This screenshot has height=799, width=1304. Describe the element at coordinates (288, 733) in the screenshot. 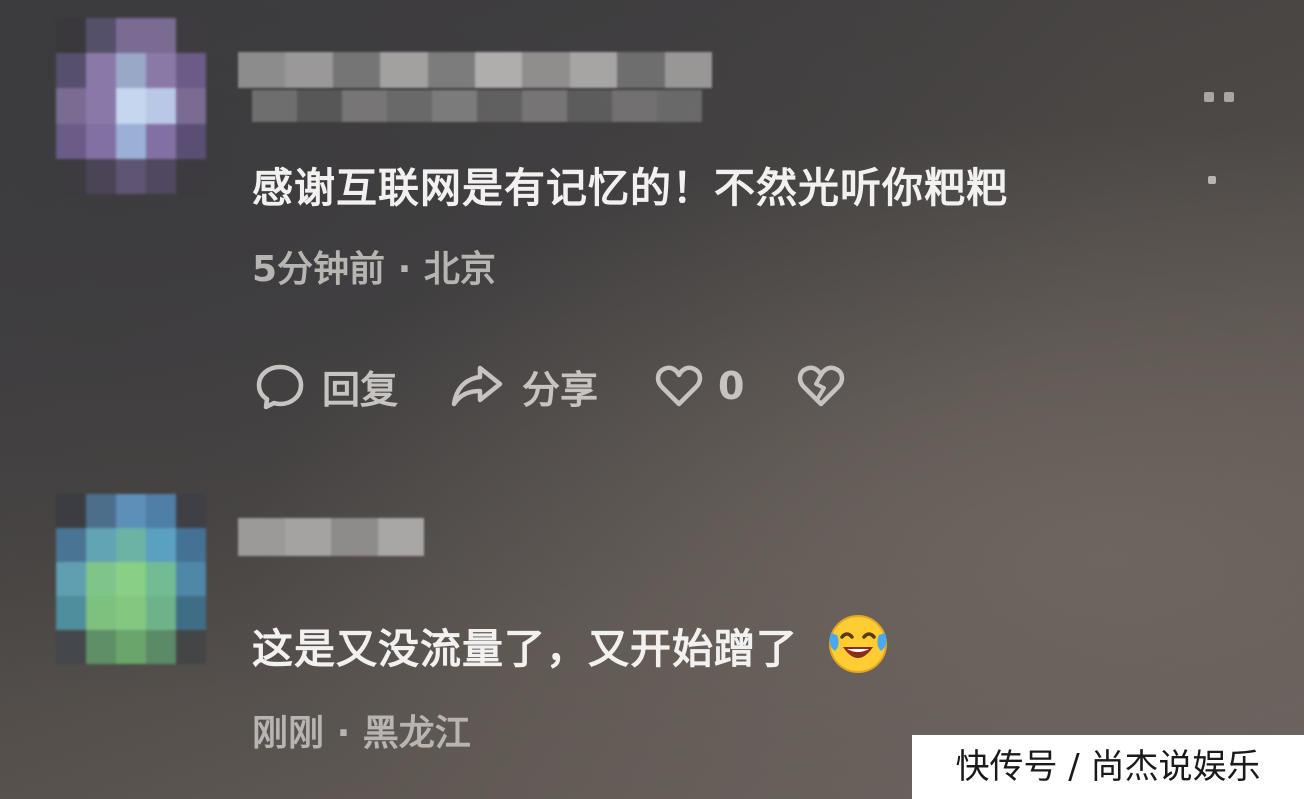

I see `comment-time: 刚刚` at that location.